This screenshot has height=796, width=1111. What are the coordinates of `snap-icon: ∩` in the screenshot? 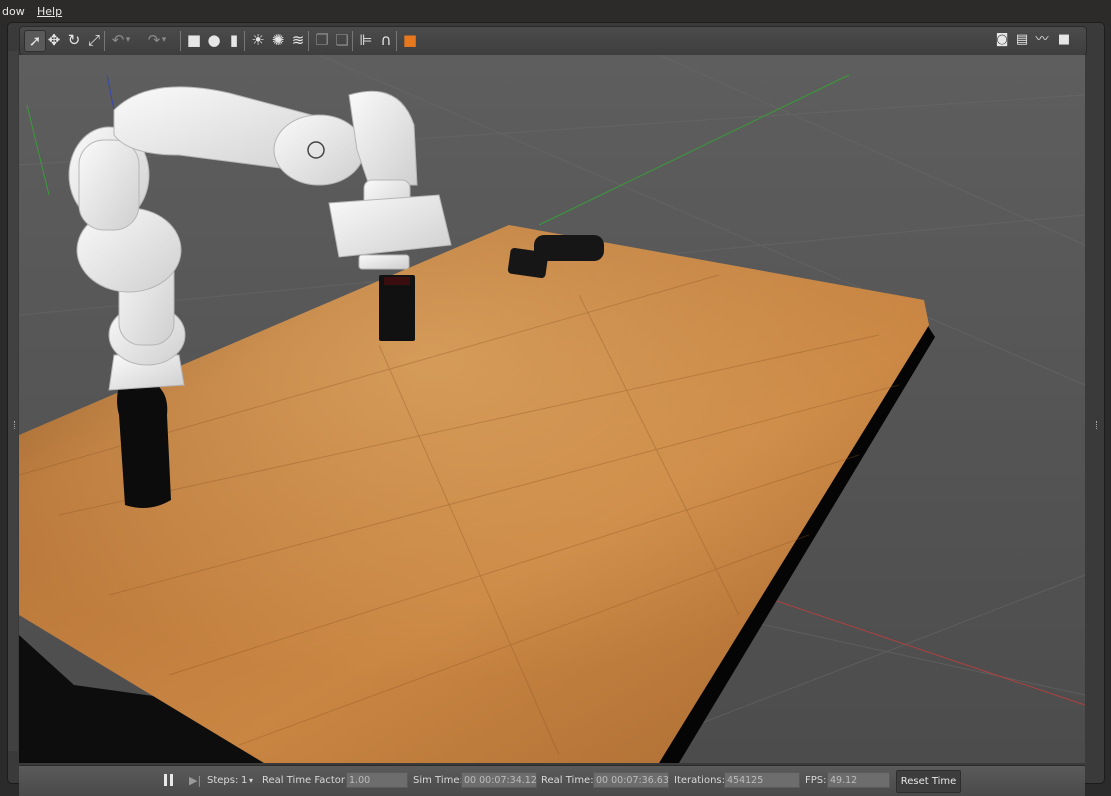 It's located at (386, 40).